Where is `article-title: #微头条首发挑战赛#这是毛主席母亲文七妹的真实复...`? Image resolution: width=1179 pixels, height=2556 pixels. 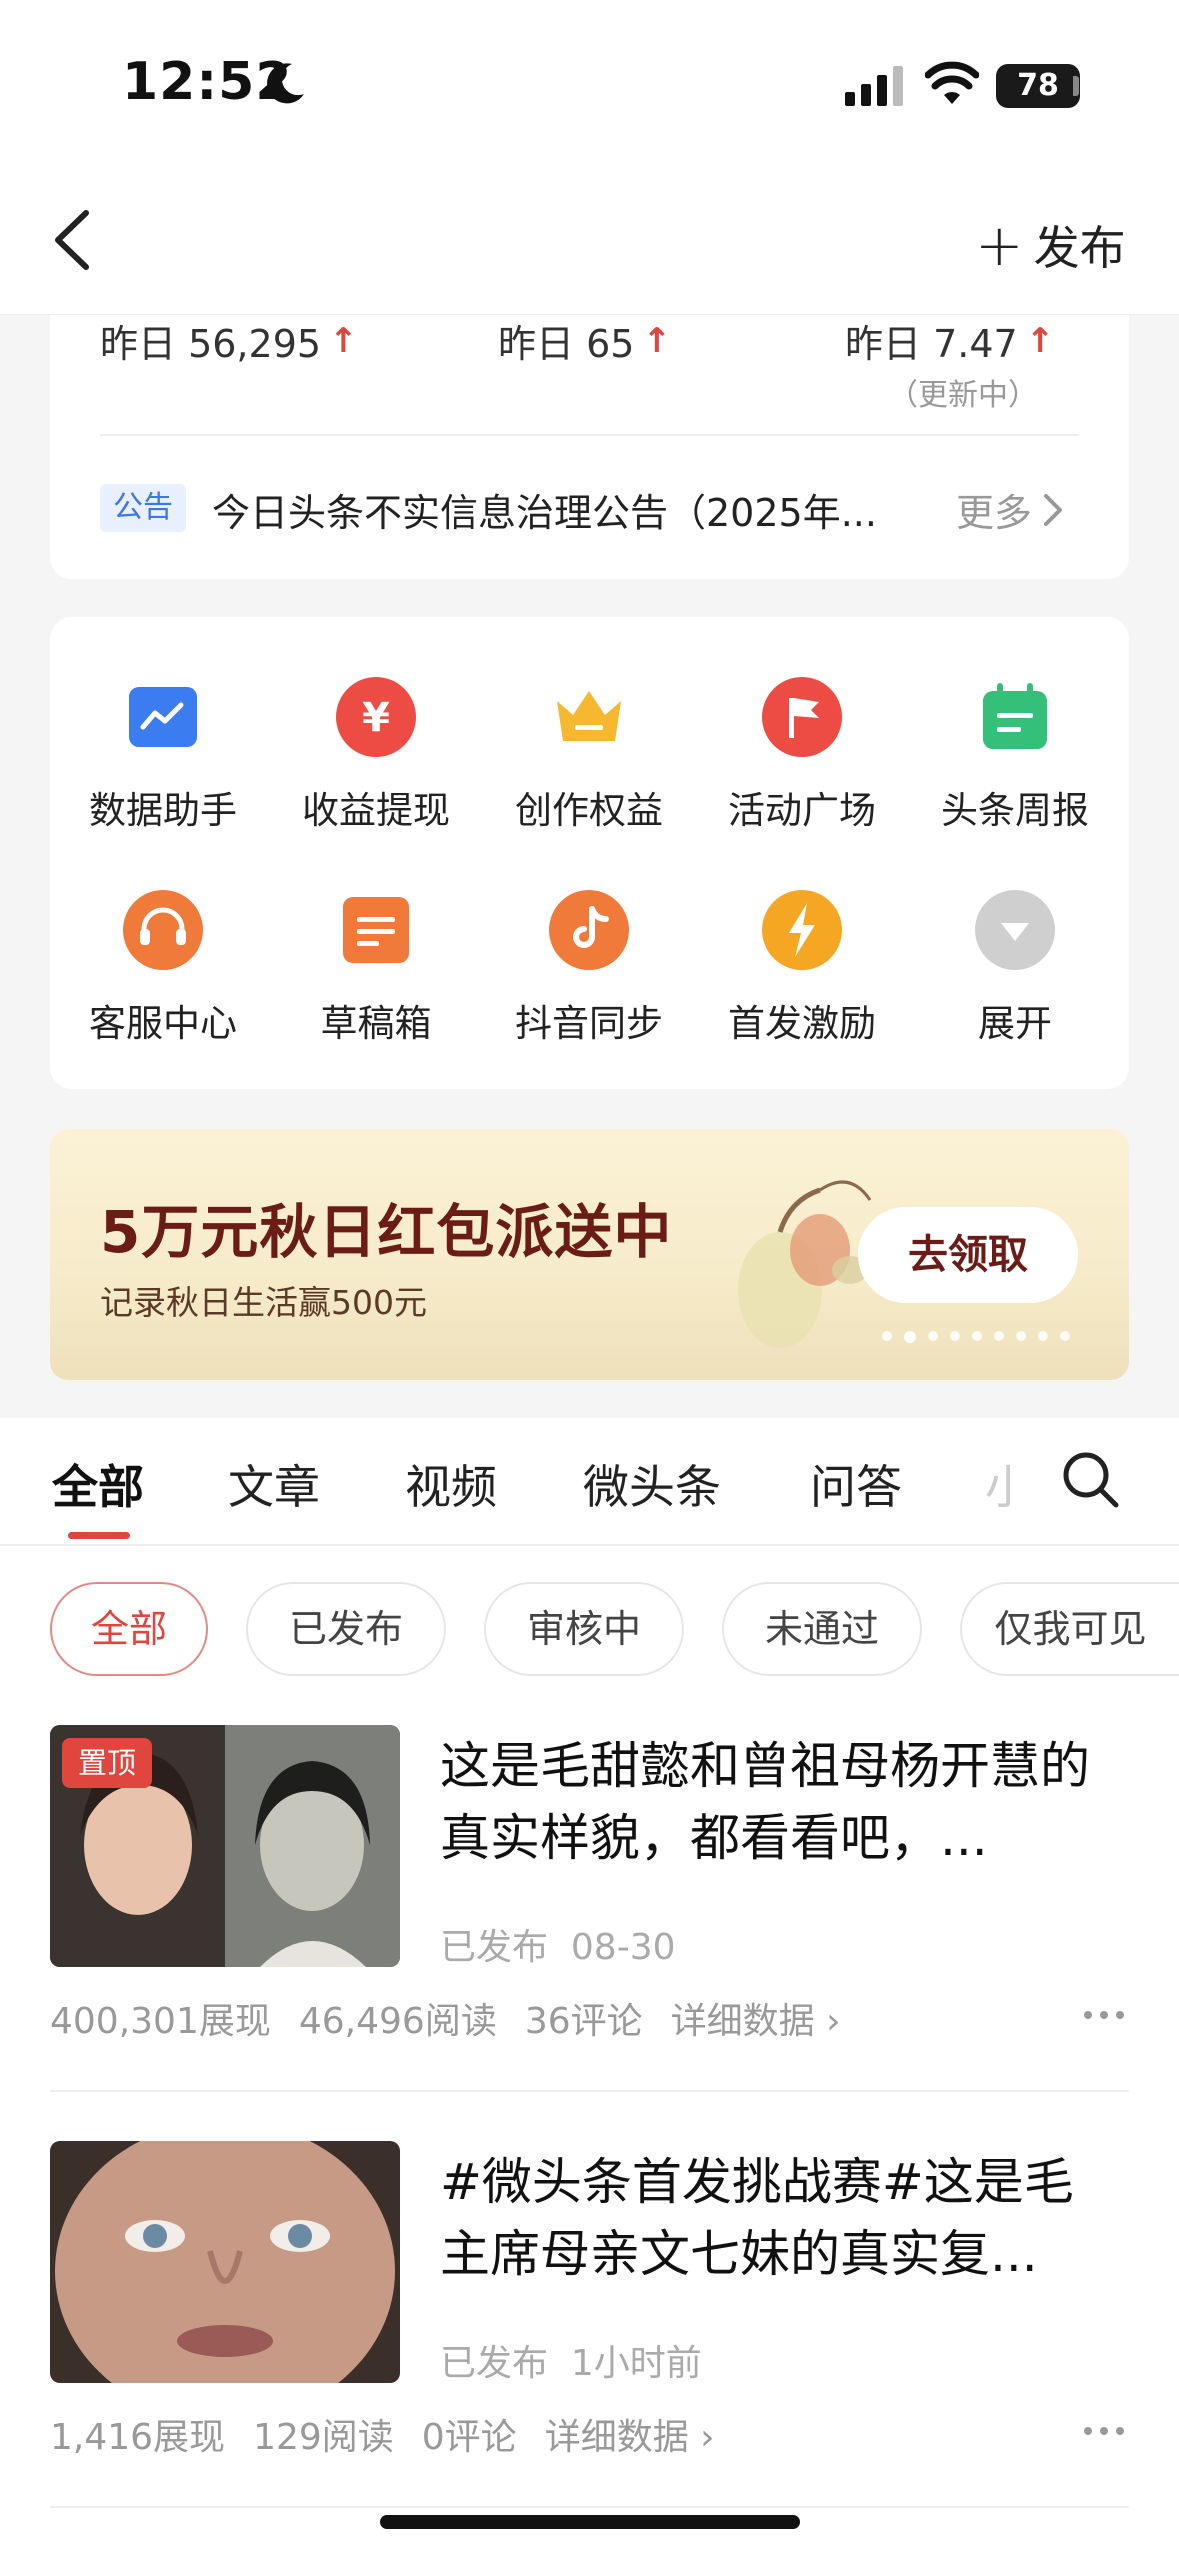 article-title: #微头条首发挑战赛#这是毛主席母亲文七妹的真实复... is located at coordinates (770, 2218).